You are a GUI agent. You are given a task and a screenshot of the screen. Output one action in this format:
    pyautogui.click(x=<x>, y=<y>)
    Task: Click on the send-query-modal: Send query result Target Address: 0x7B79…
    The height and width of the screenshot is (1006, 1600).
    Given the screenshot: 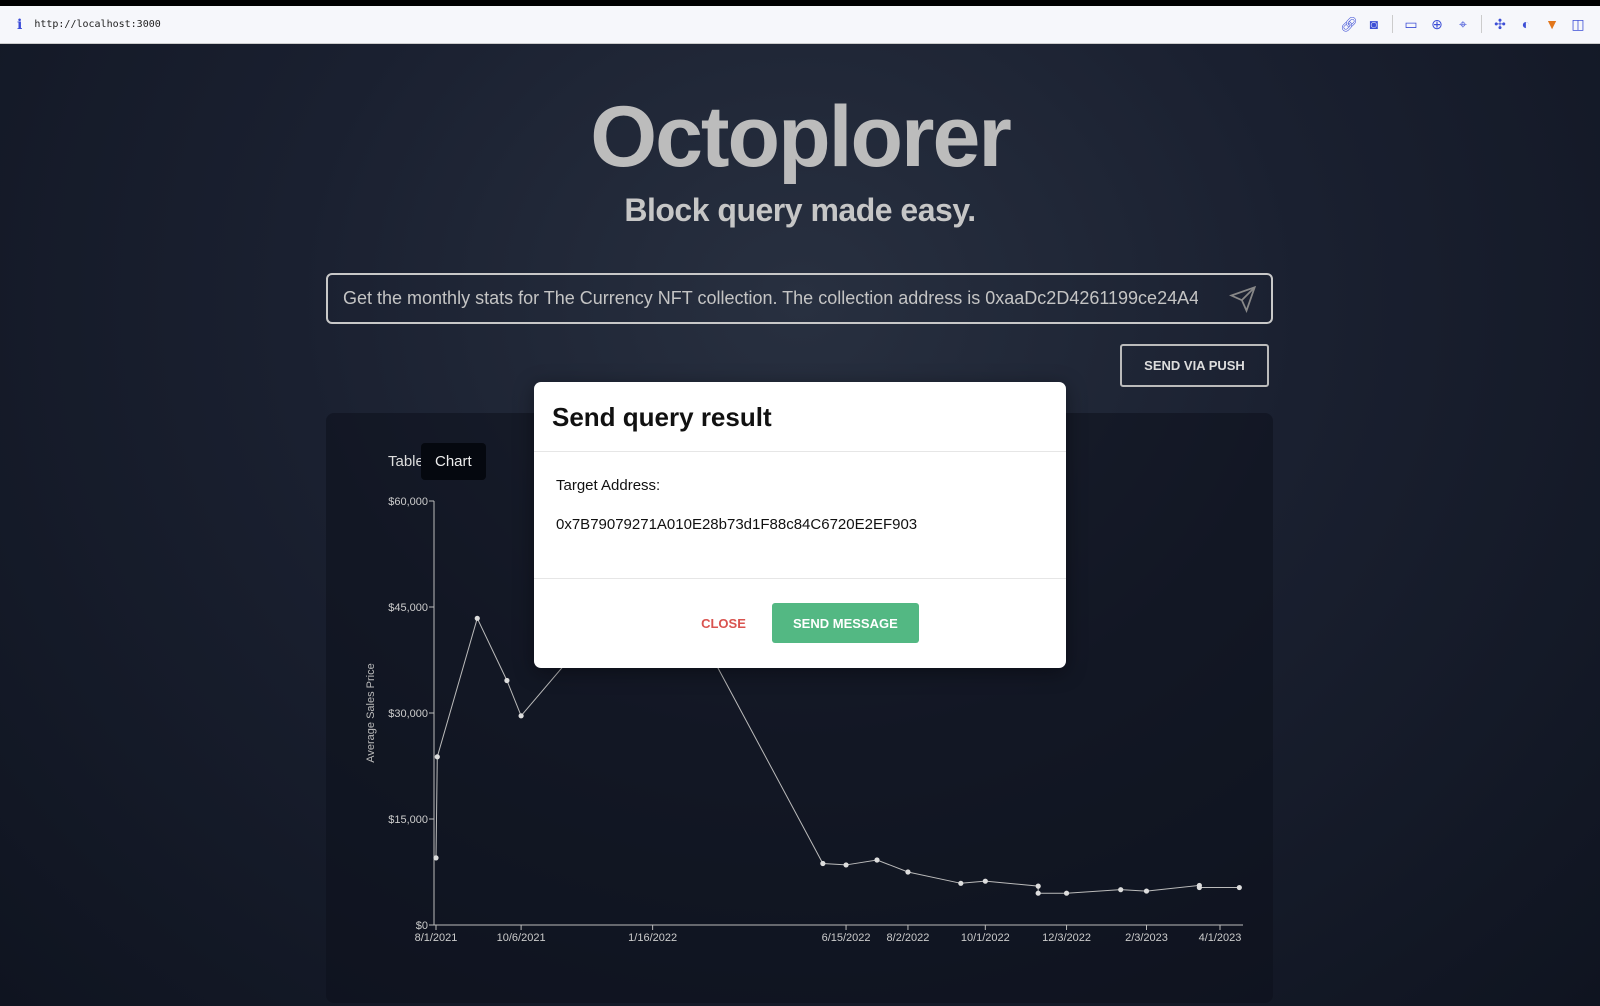 What is the action you would take?
    pyautogui.click(x=800, y=525)
    